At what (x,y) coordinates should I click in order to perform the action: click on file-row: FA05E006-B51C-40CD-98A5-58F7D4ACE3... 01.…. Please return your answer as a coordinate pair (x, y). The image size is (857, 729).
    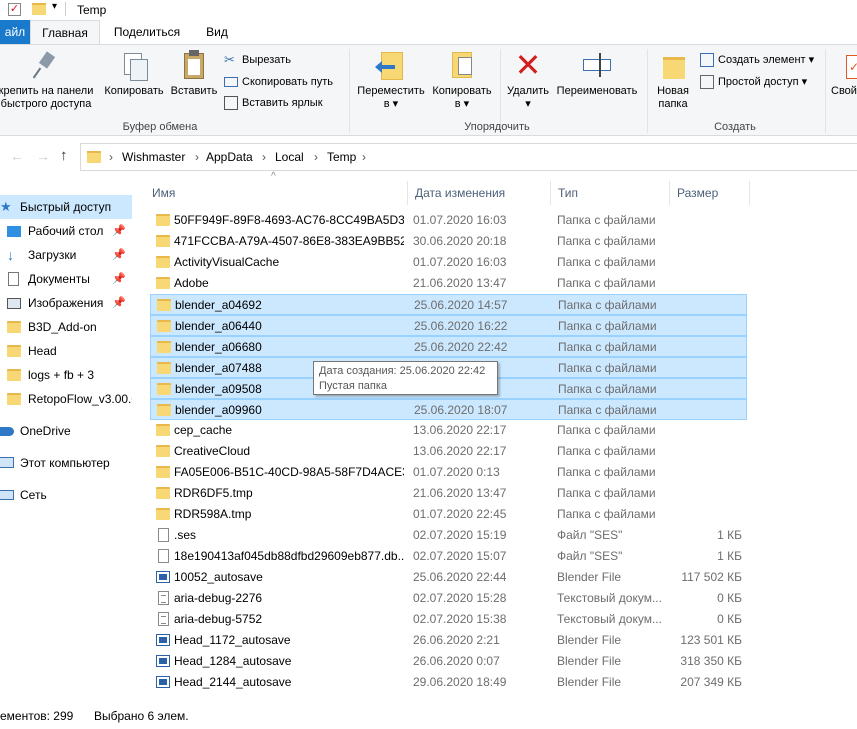
    Looking at the image, I should click on (448, 472).